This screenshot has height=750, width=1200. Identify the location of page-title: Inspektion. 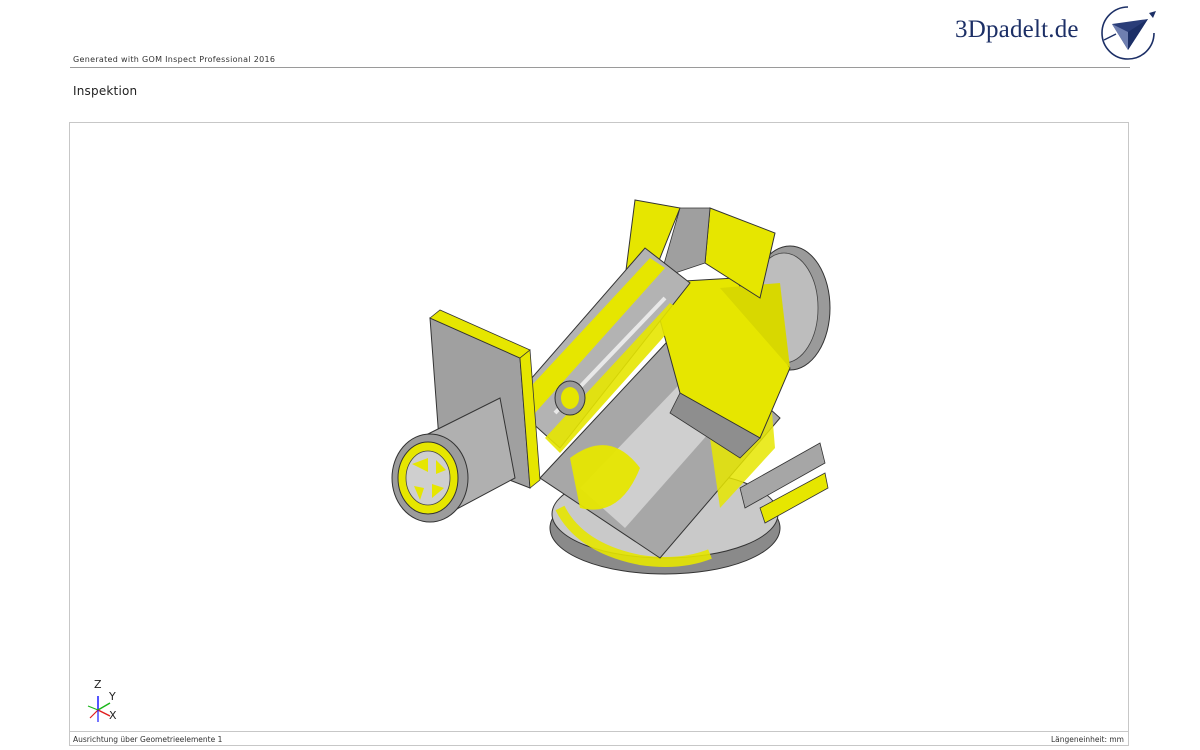
(105, 91).